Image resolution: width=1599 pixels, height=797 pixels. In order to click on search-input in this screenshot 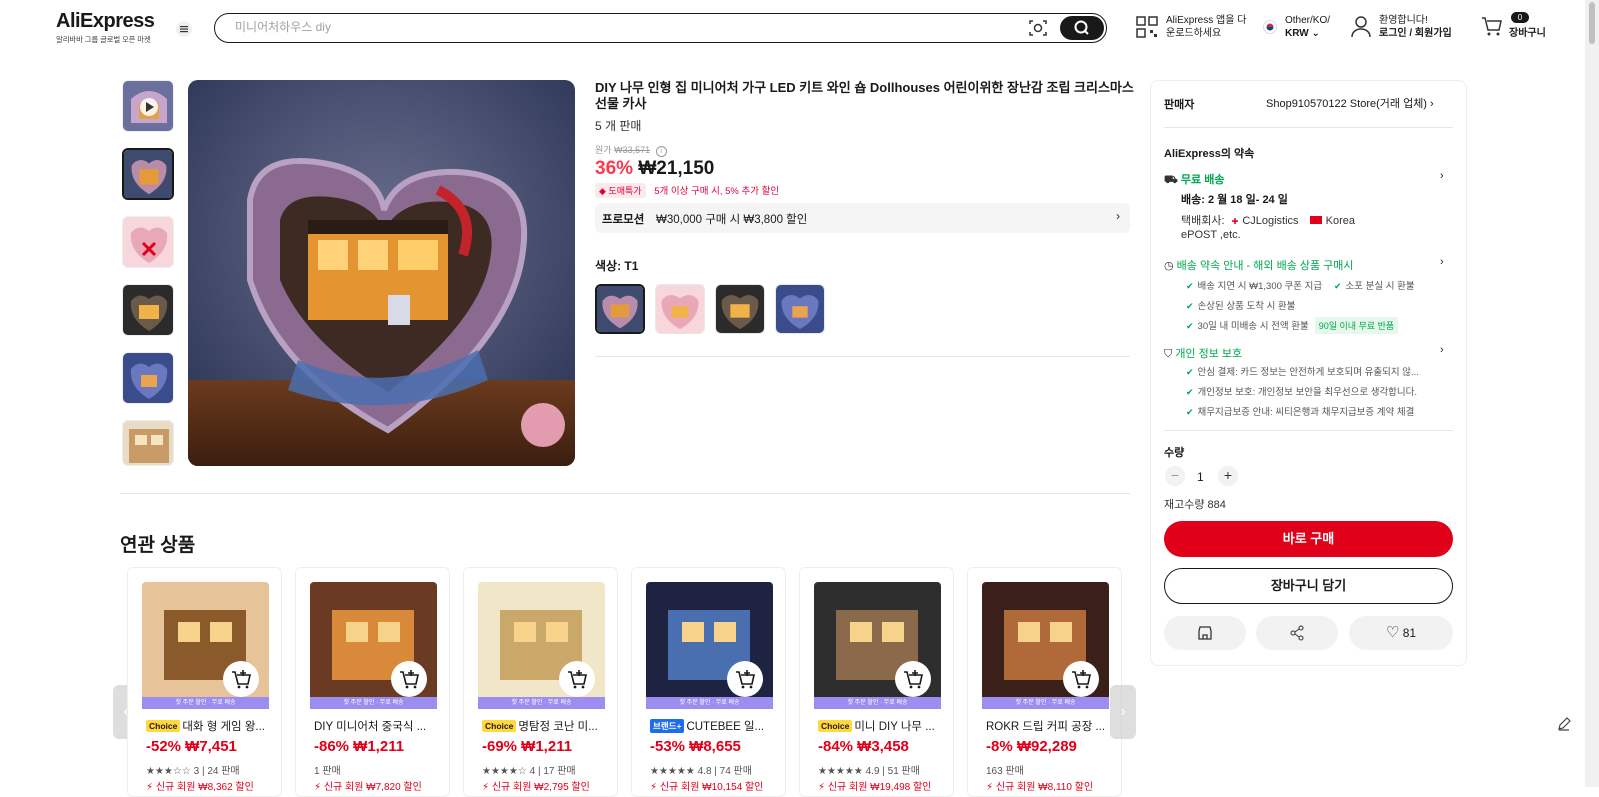, I will do `click(615, 27)`.